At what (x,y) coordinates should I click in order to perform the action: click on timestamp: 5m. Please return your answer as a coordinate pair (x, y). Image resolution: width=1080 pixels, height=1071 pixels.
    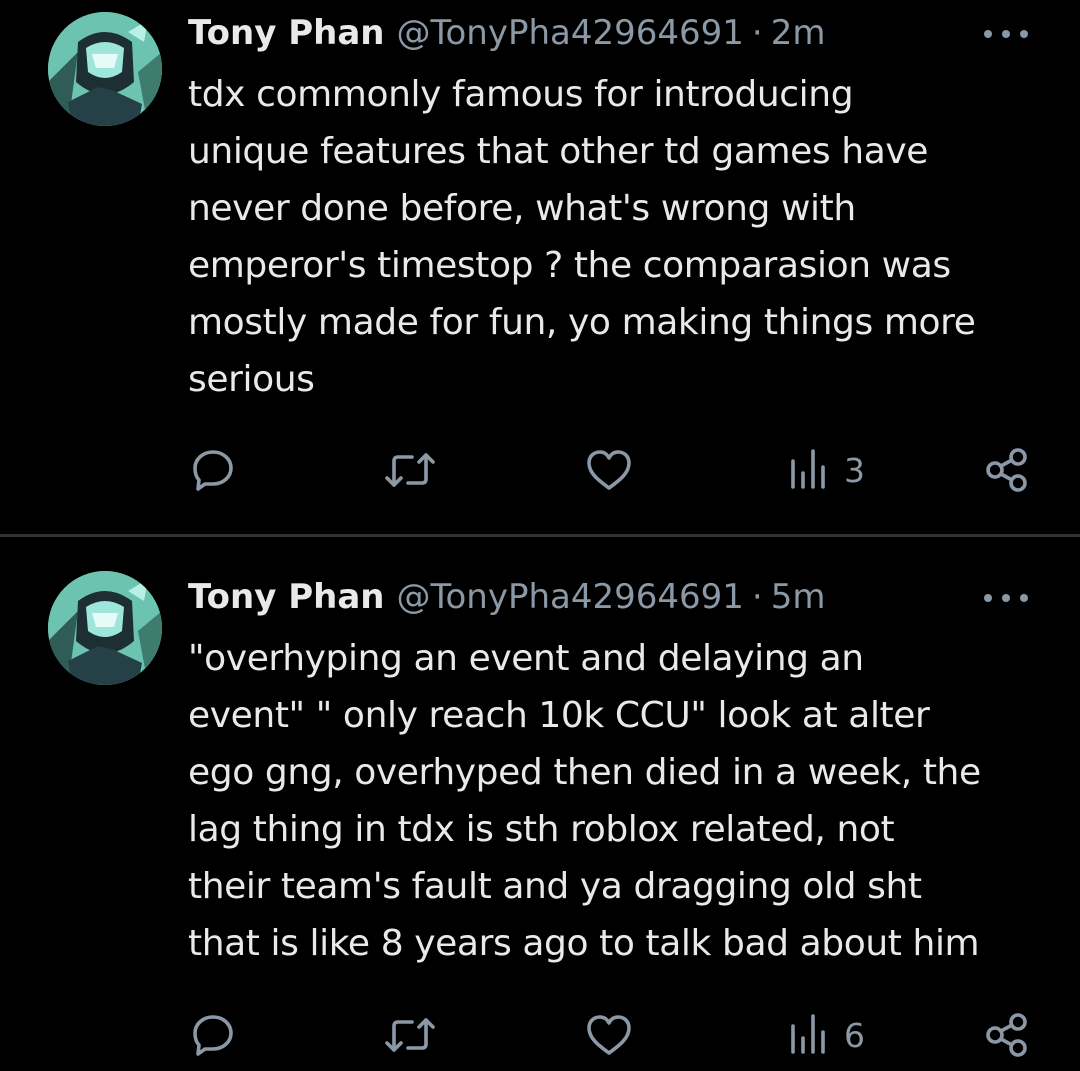
    Looking at the image, I should click on (798, 597).